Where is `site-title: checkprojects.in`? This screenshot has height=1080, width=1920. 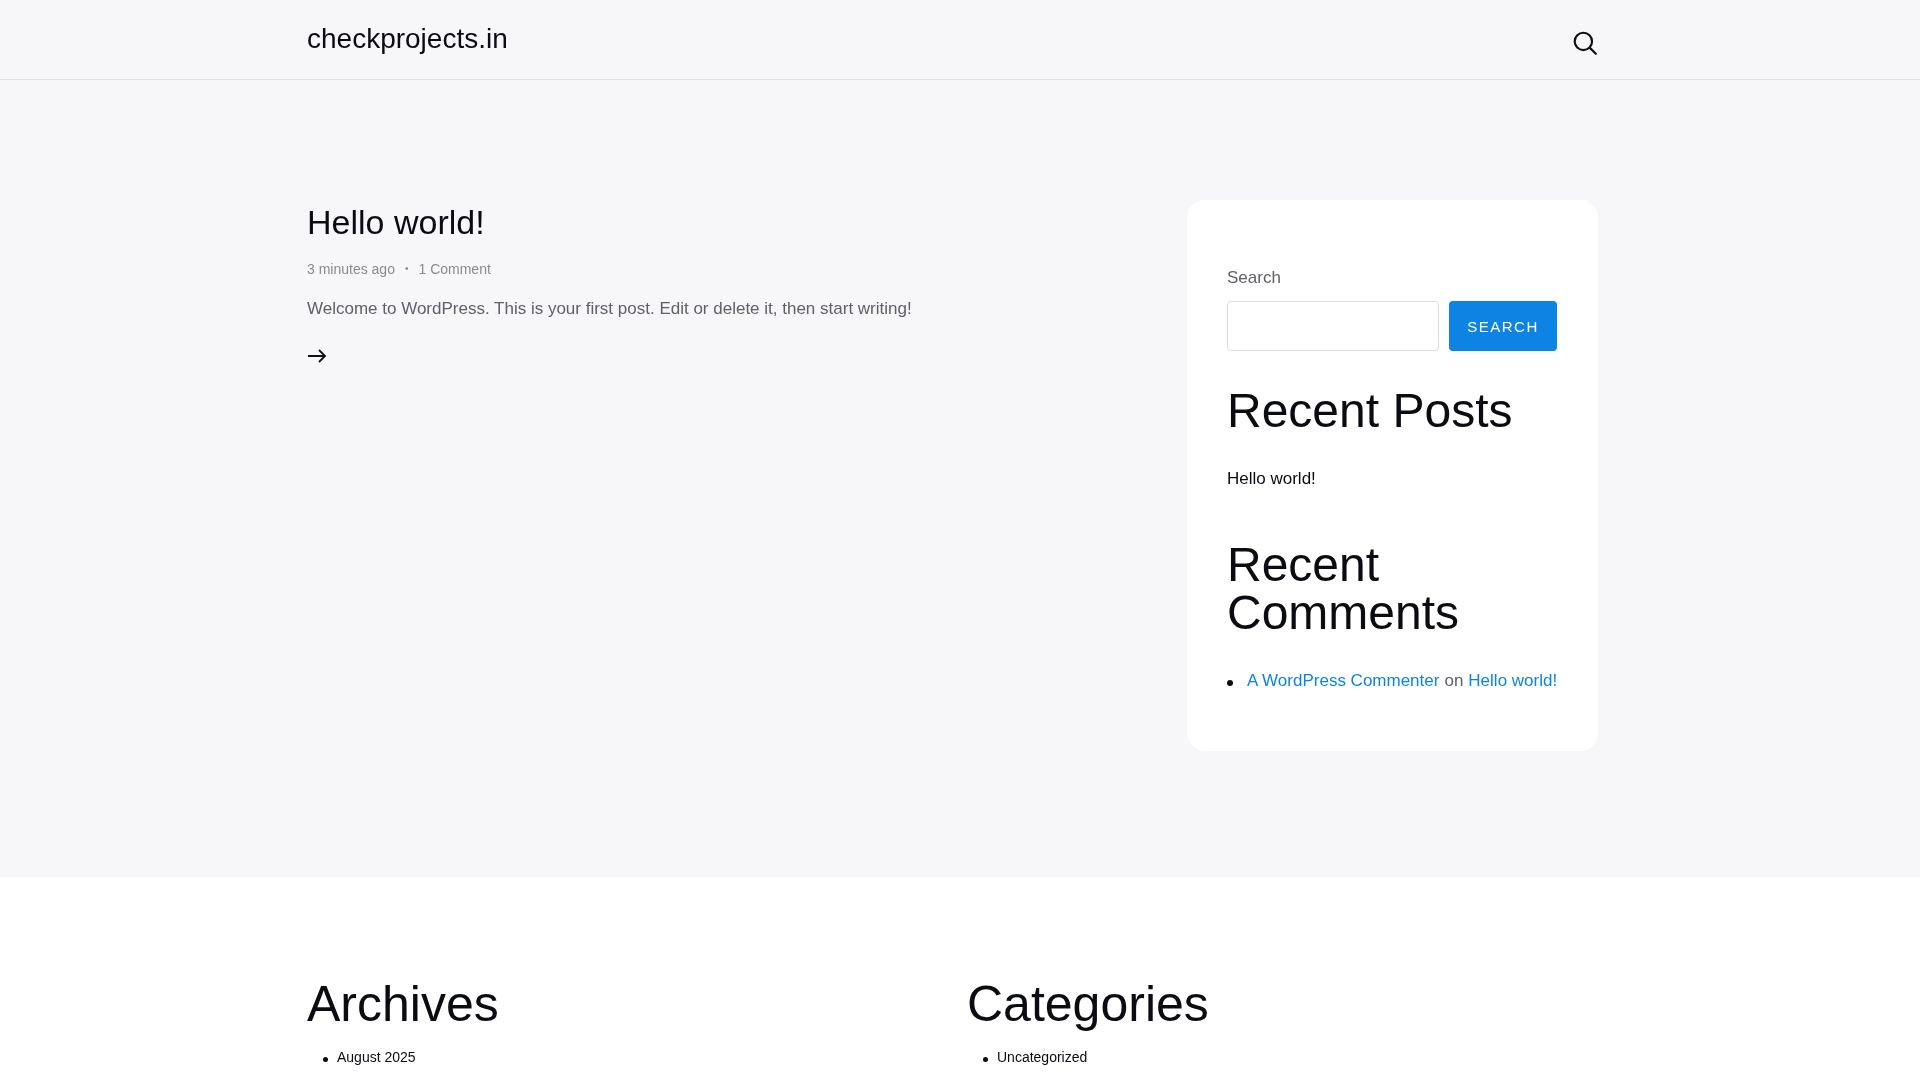 site-title: checkprojects.in is located at coordinates (407, 38).